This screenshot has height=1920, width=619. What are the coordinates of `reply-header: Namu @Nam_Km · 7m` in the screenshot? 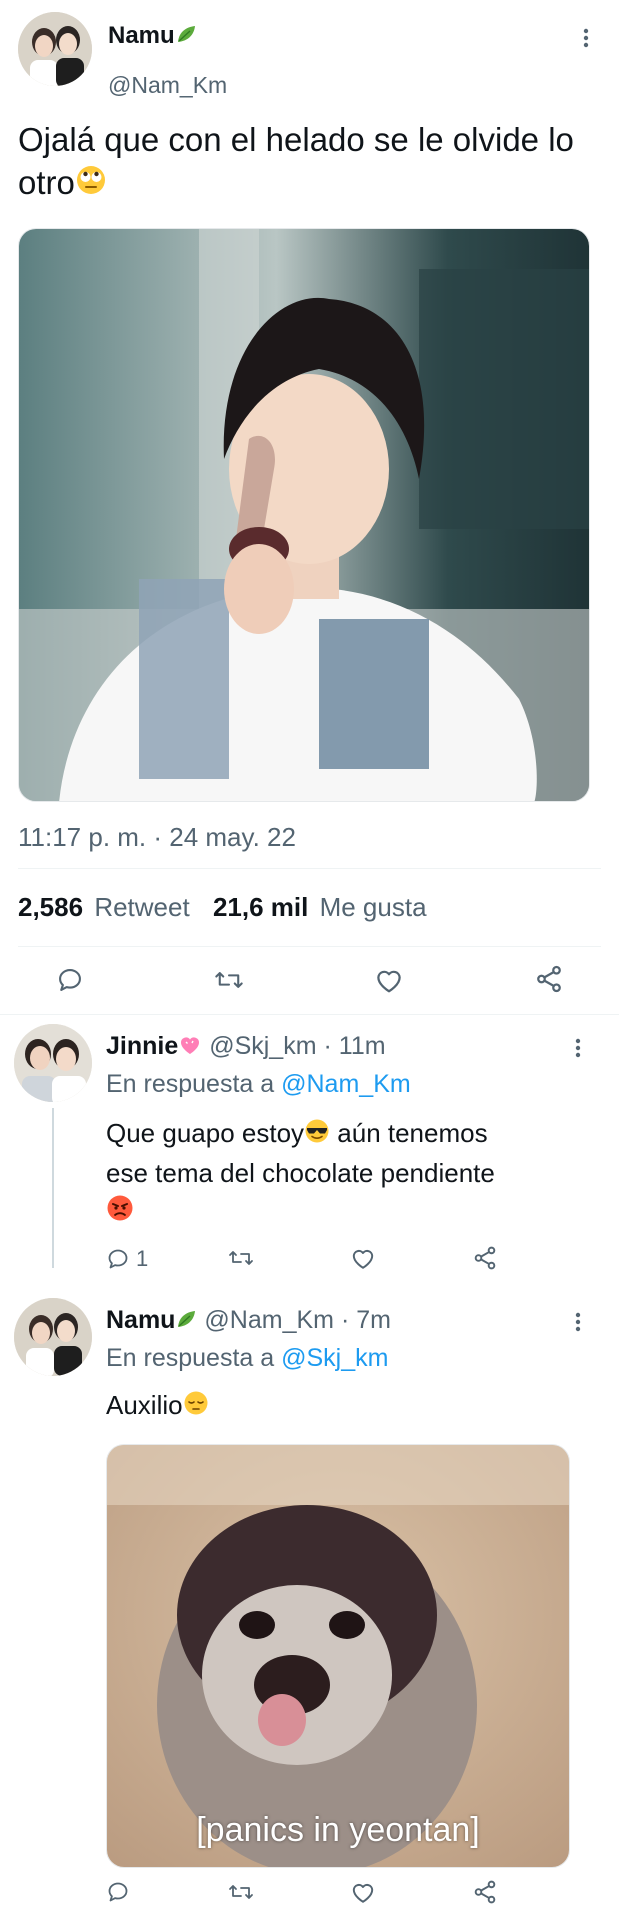 It's located at (248, 1321).